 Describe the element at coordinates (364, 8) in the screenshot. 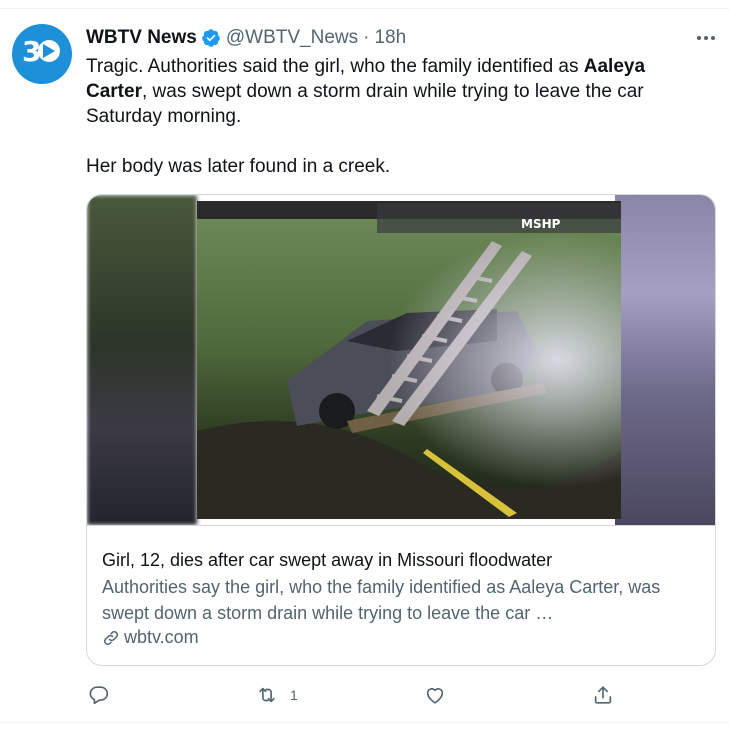

I see `top-divider` at that location.